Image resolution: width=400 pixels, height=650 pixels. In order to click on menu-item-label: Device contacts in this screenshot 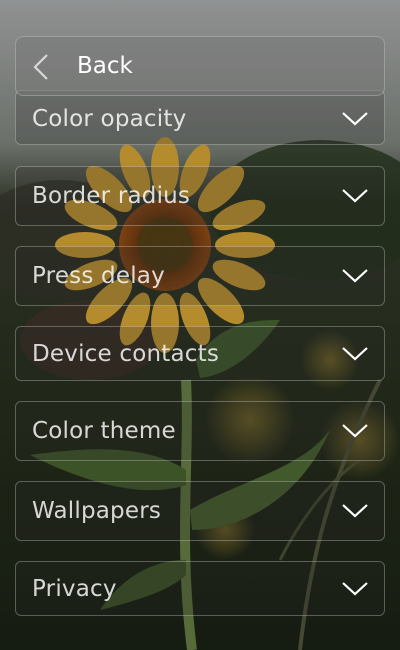, I will do `click(126, 353)`.